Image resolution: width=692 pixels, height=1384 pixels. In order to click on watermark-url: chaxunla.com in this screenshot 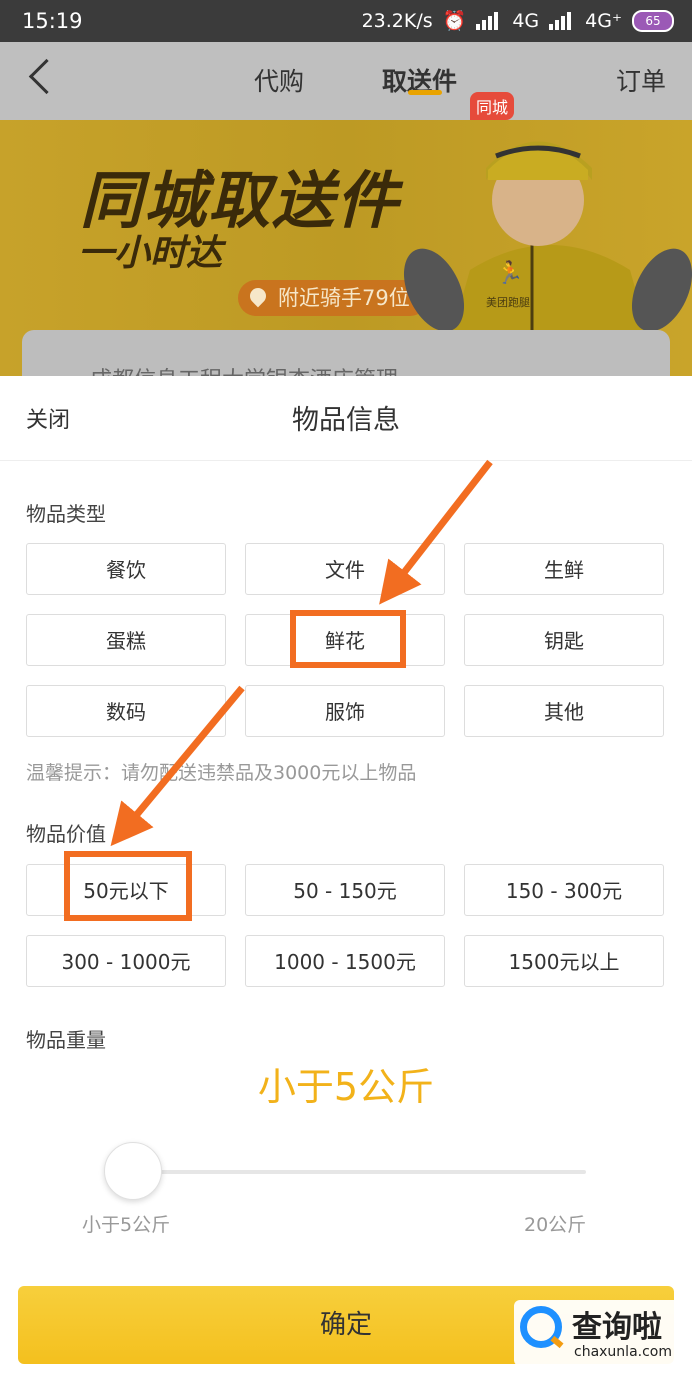, I will do `click(623, 1352)`.